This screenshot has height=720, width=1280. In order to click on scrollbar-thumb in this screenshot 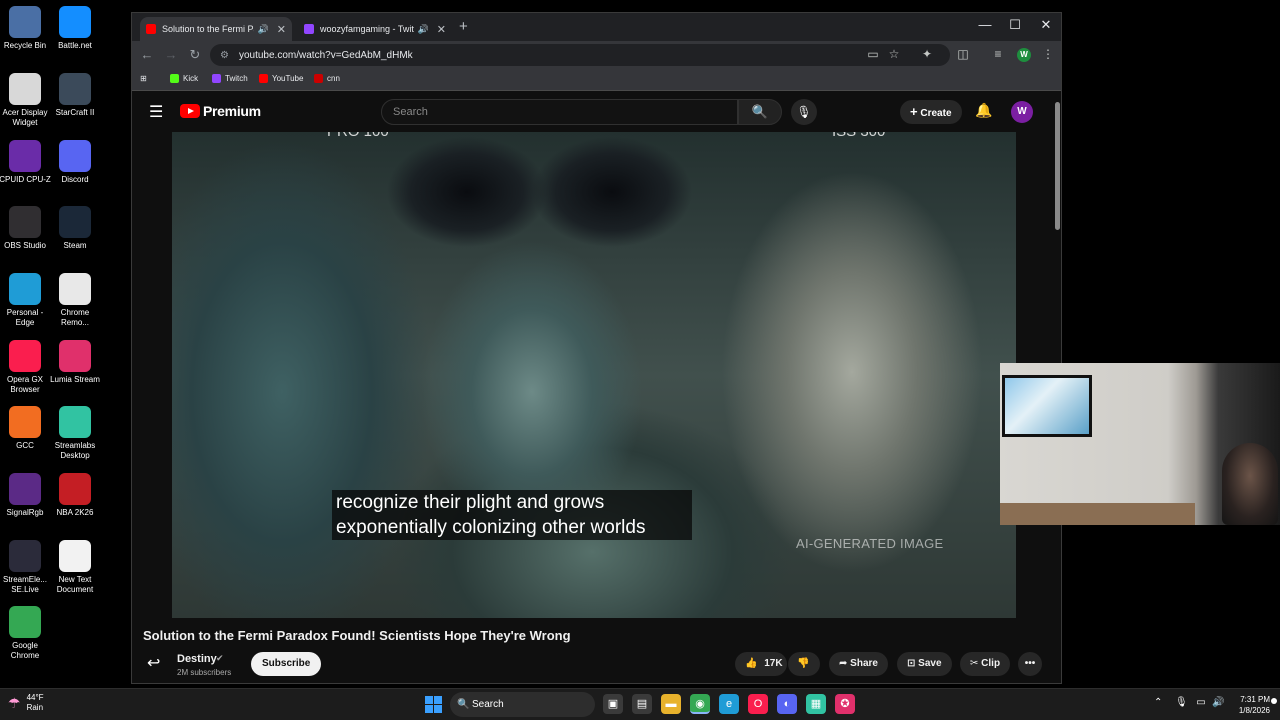, I will do `click(1057, 166)`.